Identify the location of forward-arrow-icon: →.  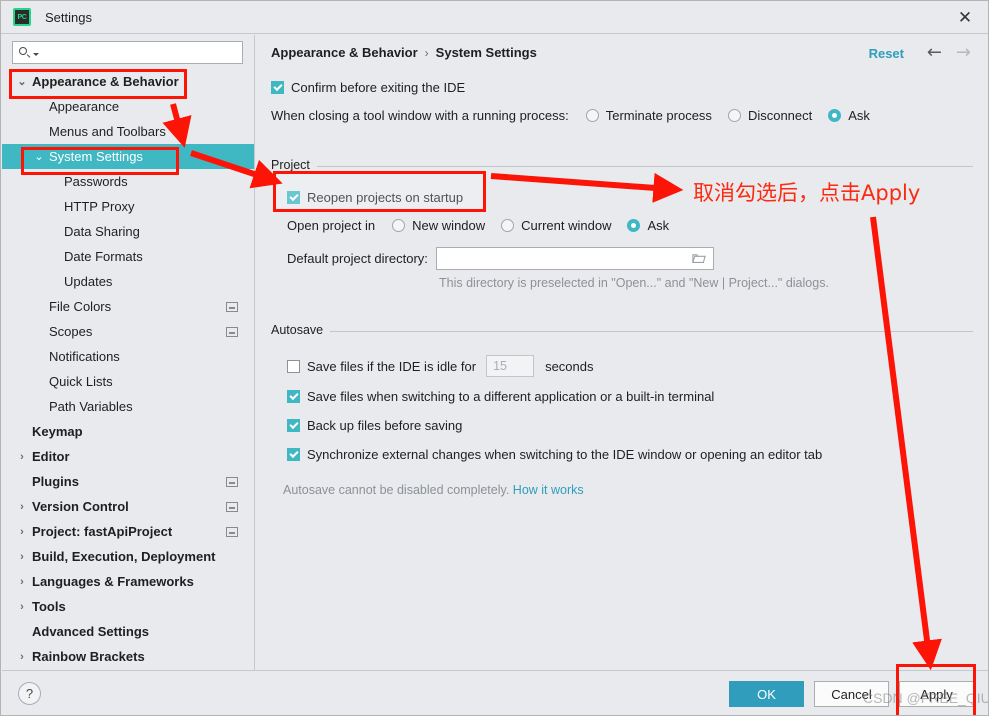
(963, 53).